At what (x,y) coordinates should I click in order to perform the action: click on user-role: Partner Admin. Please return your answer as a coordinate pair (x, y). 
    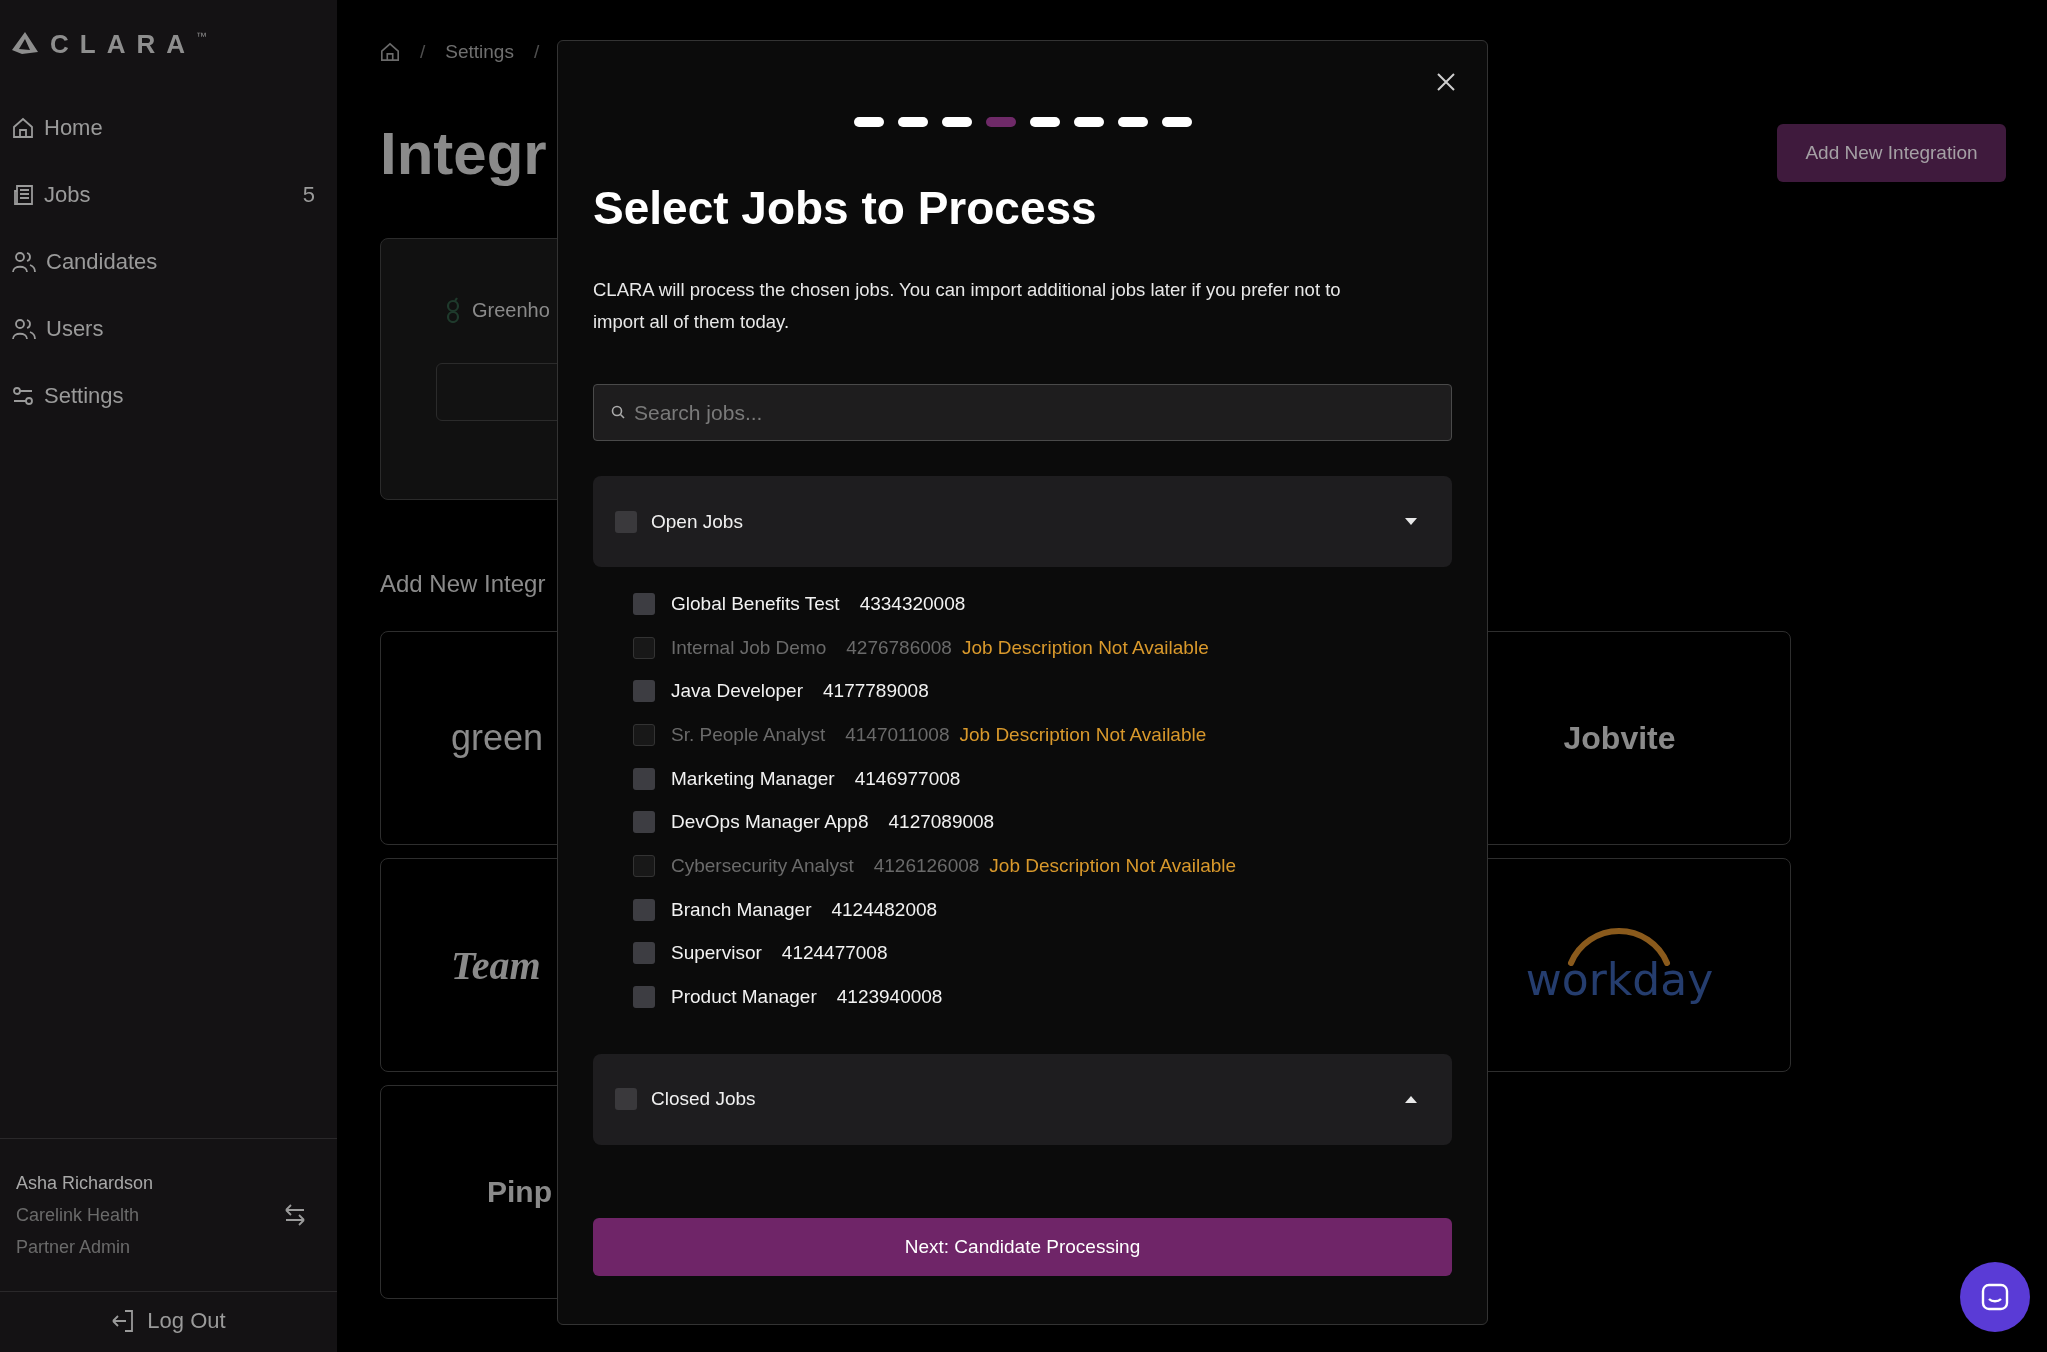
    Looking at the image, I should click on (74, 1247).